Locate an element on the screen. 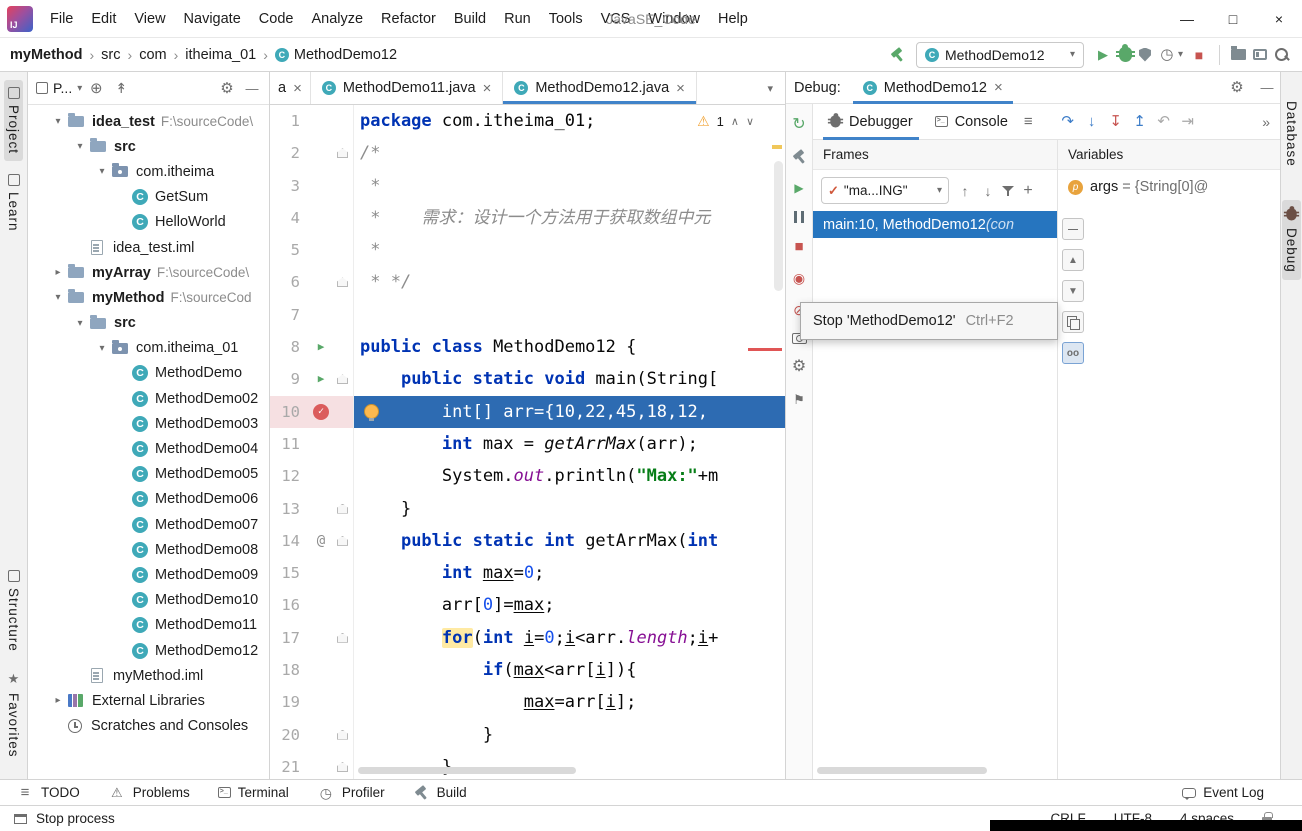 Image resolution: width=1302 pixels, height=831 pixels. menu-refactor: Refactor is located at coordinates (408, 19).